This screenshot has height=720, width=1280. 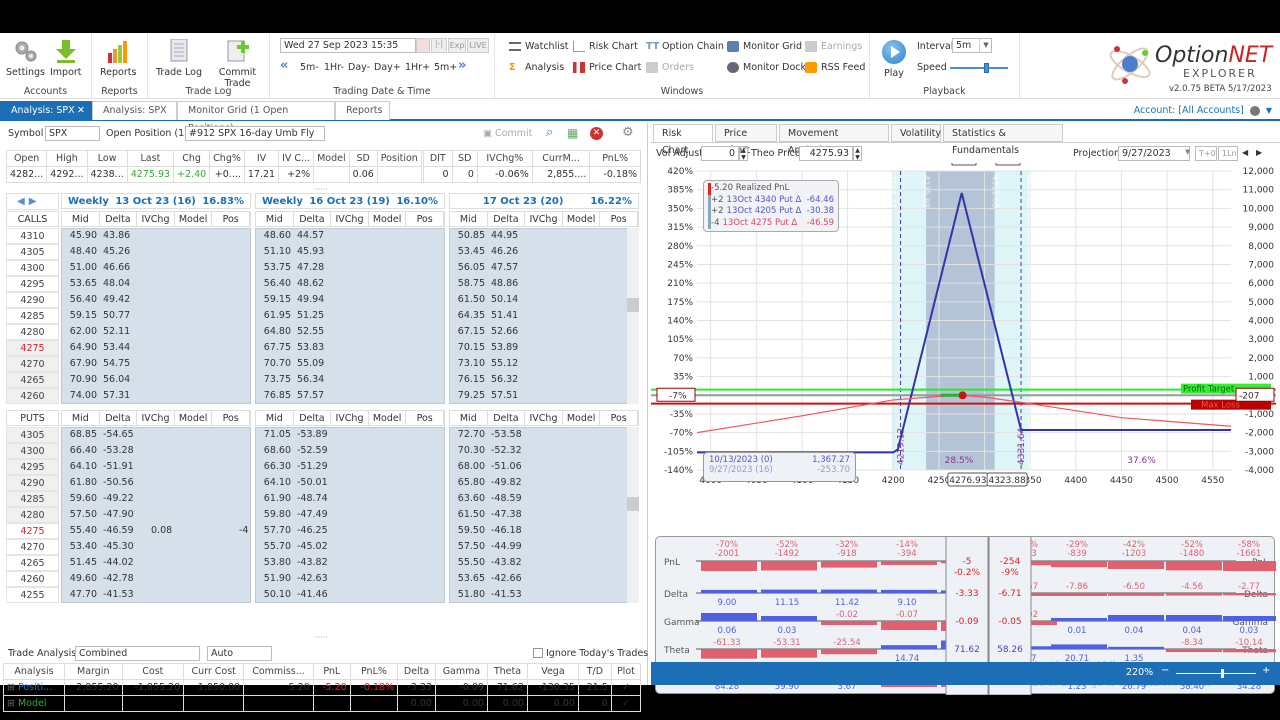 I want to click on mid-price: 70.30, so click(x=470, y=450).